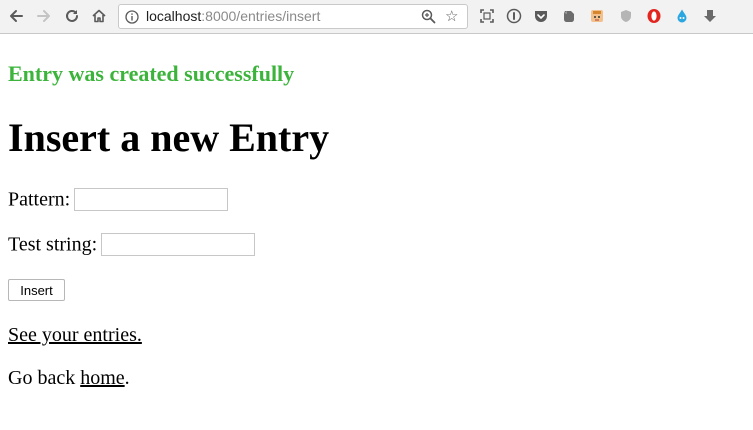  What do you see at coordinates (169, 137) in the screenshot?
I see `page-title: Insert a new Entry` at bounding box center [169, 137].